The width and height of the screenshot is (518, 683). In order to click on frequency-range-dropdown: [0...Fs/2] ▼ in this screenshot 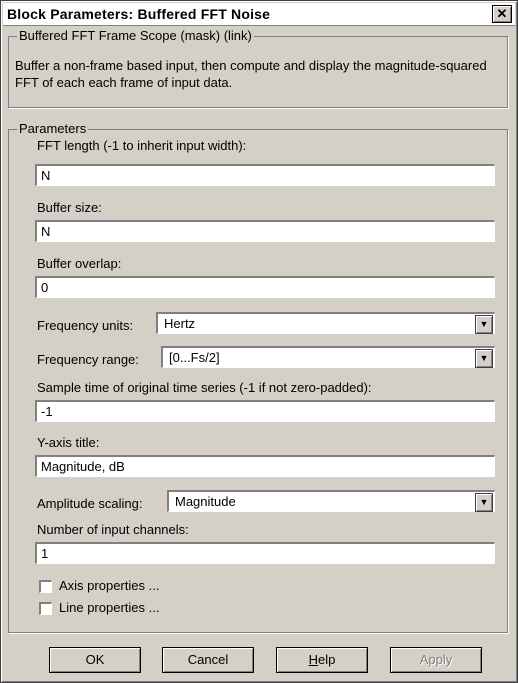, I will do `click(328, 357)`.